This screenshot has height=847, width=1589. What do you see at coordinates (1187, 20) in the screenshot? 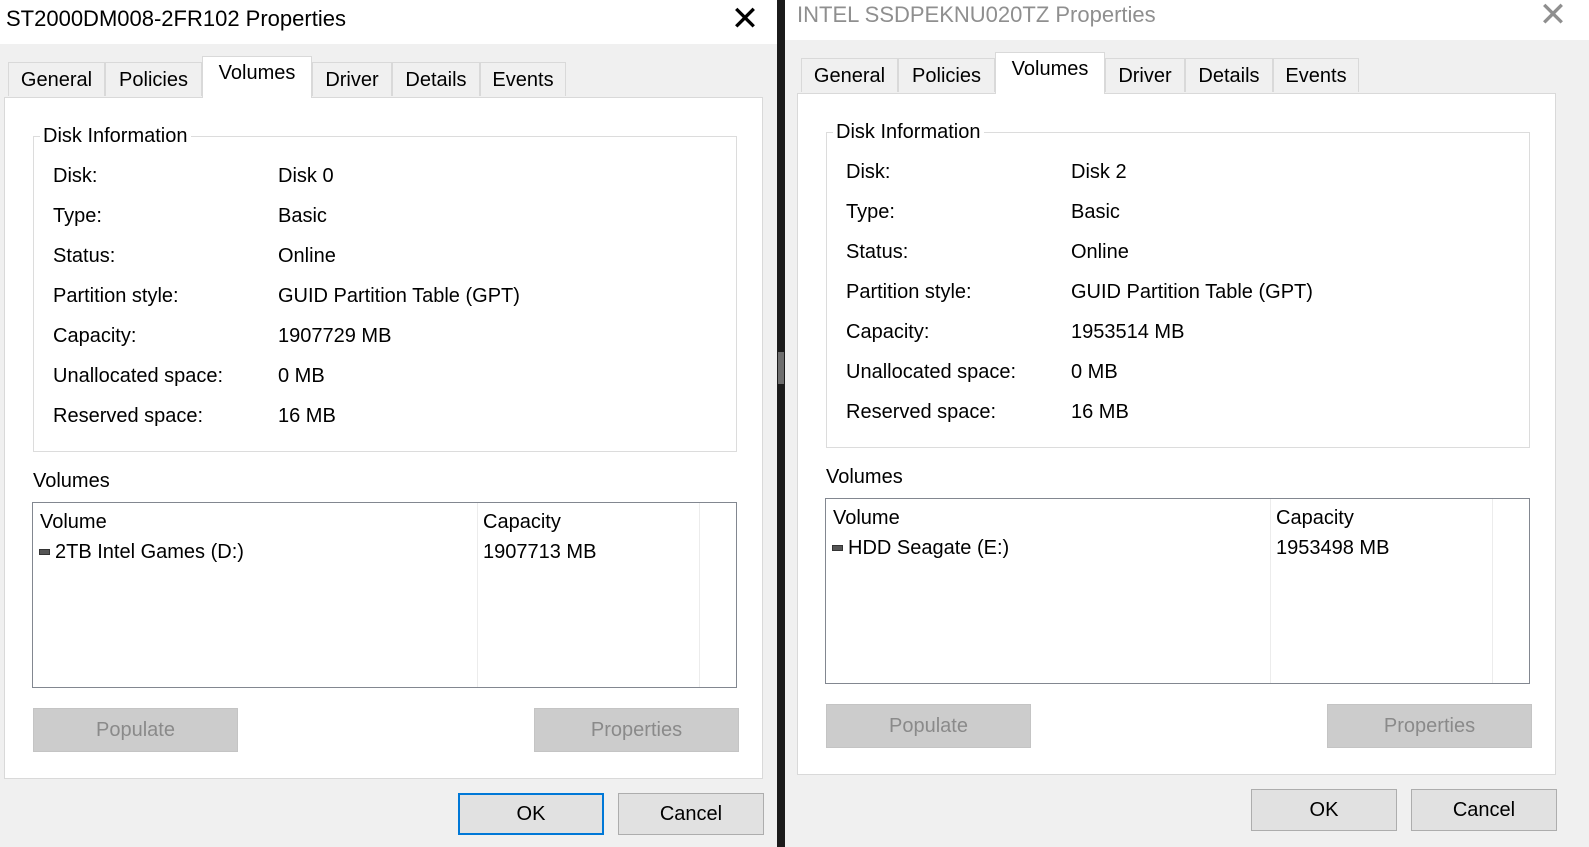
I see `title-bar: INTEL SSDPEKNU020TZ Properties ✕` at bounding box center [1187, 20].